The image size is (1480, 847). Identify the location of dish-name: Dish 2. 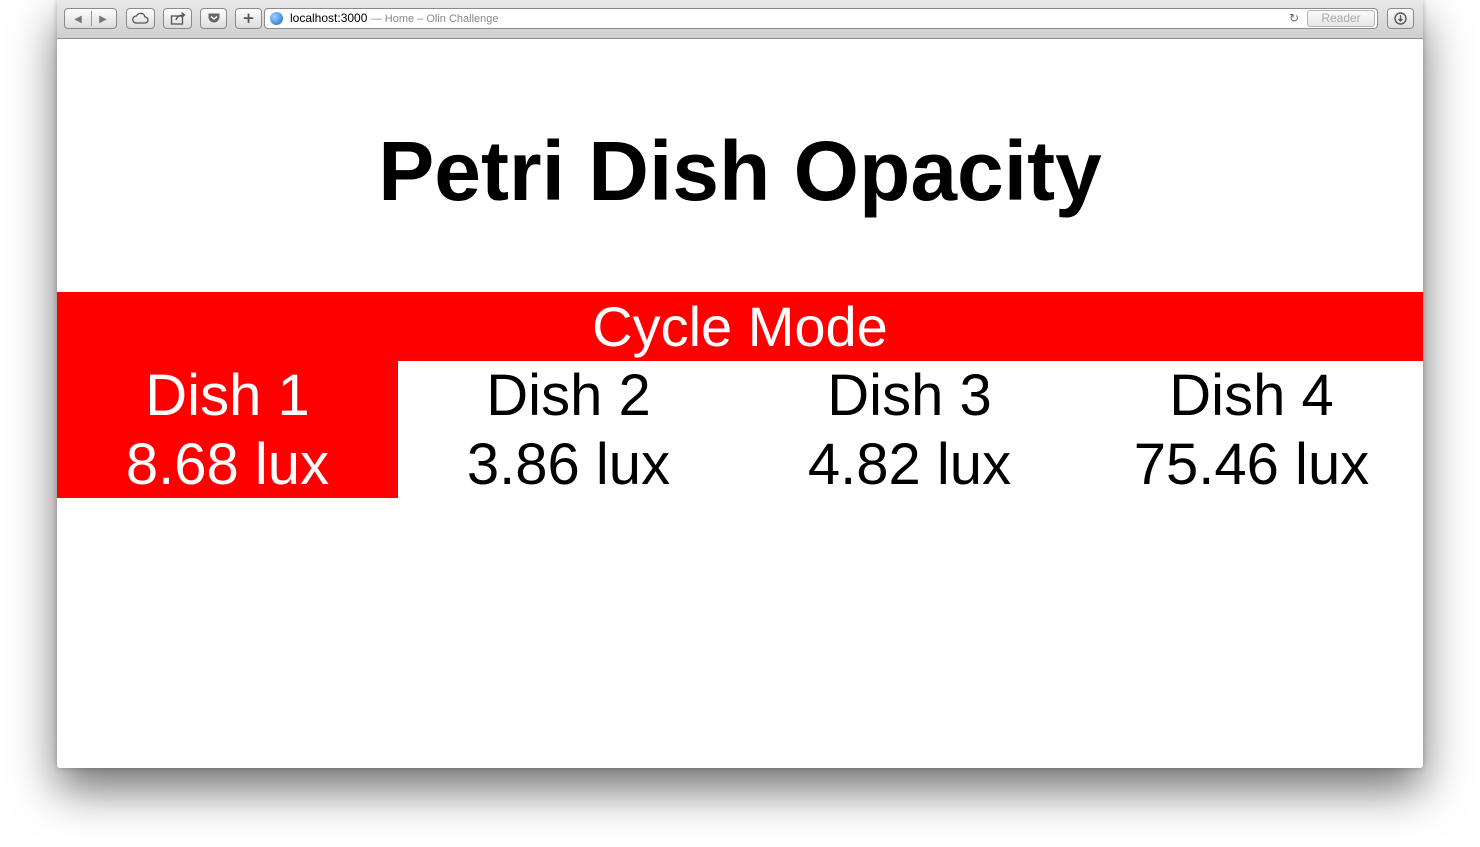
(568, 395).